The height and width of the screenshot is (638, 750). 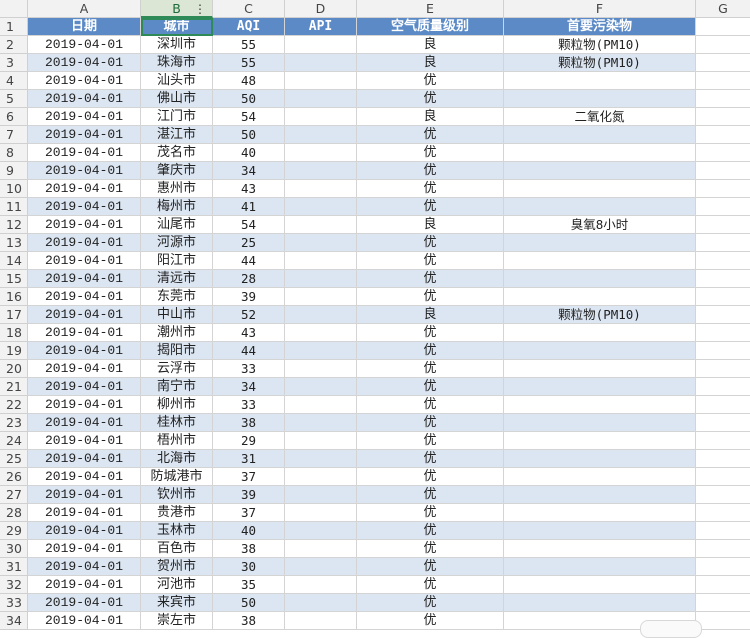 What do you see at coordinates (14, 531) in the screenshot?
I see `row-number: 29` at bounding box center [14, 531].